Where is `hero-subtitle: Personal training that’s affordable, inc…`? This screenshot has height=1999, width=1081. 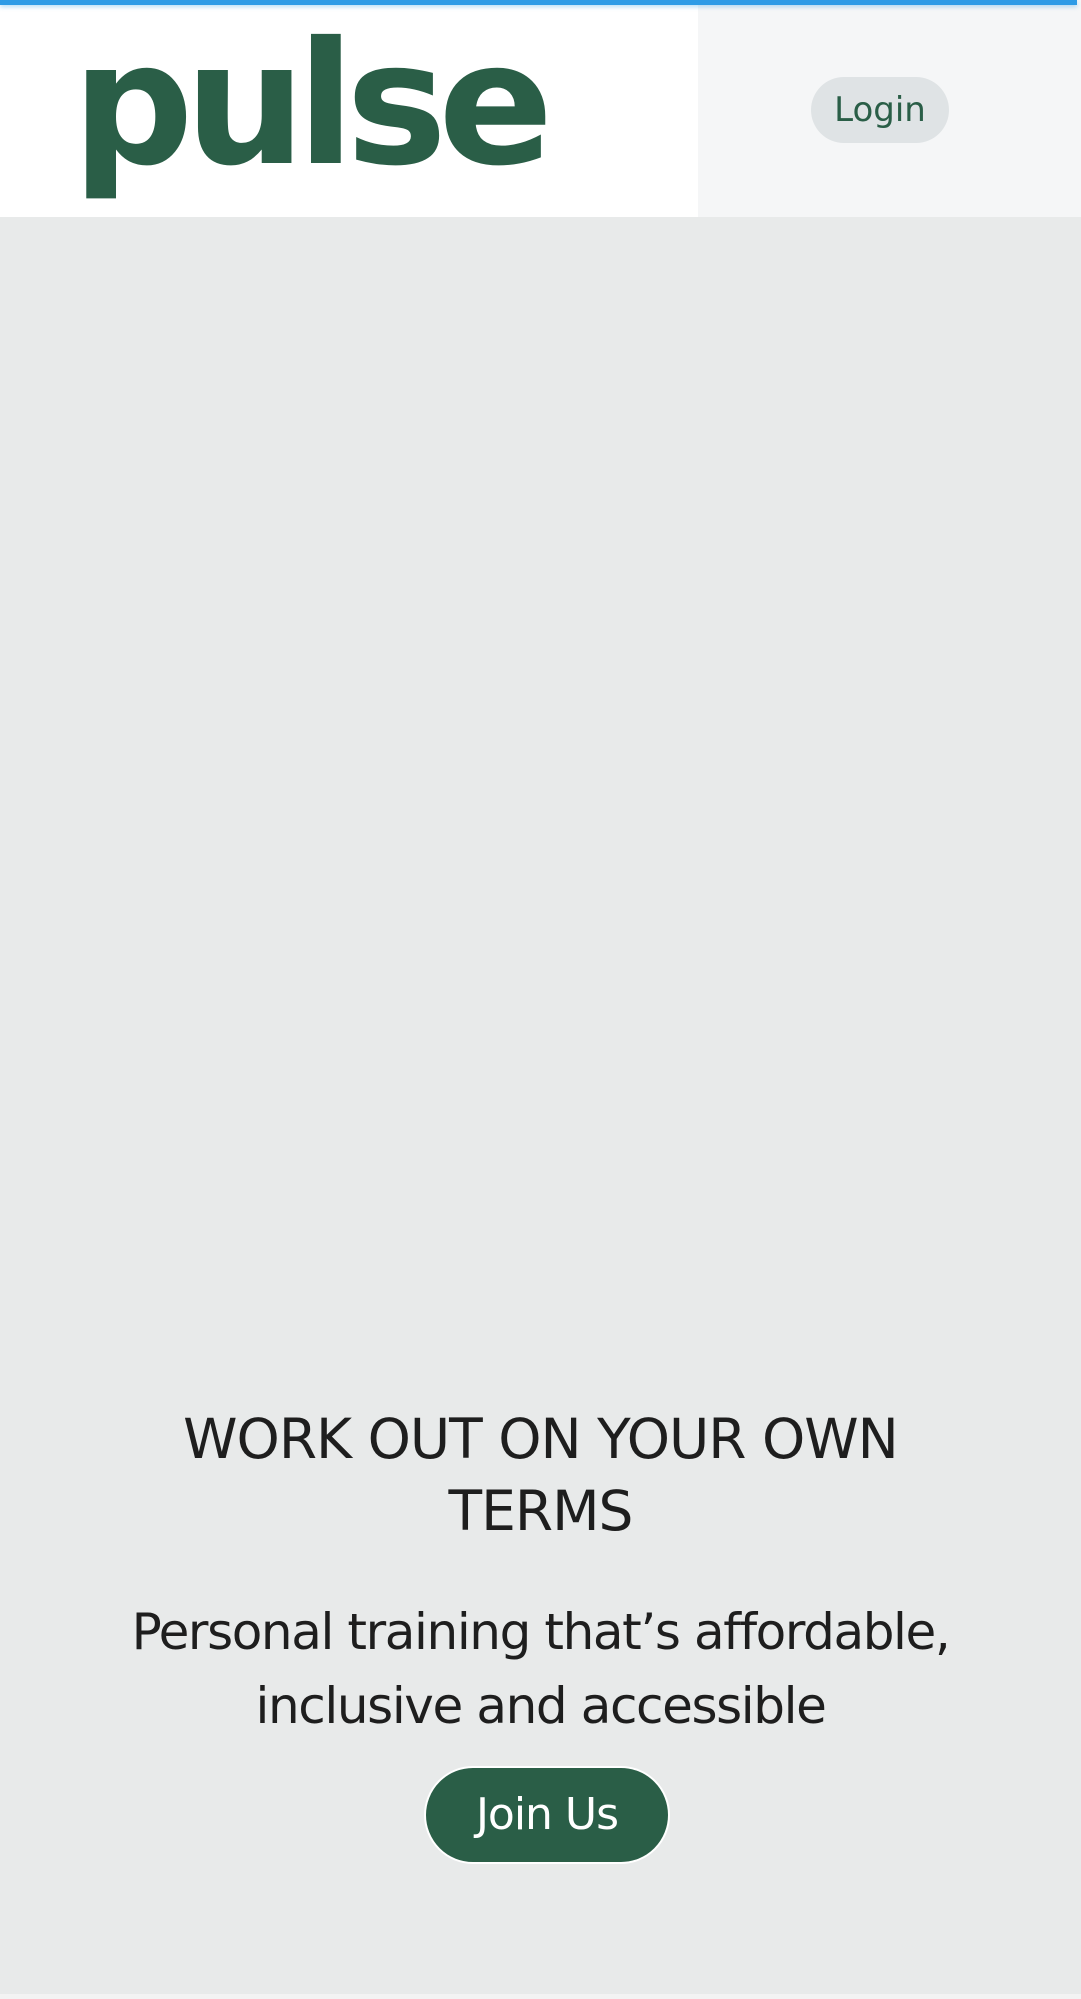 hero-subtitle: Personal training that’s affordable, inc… is located at coordinates (541, 1669).